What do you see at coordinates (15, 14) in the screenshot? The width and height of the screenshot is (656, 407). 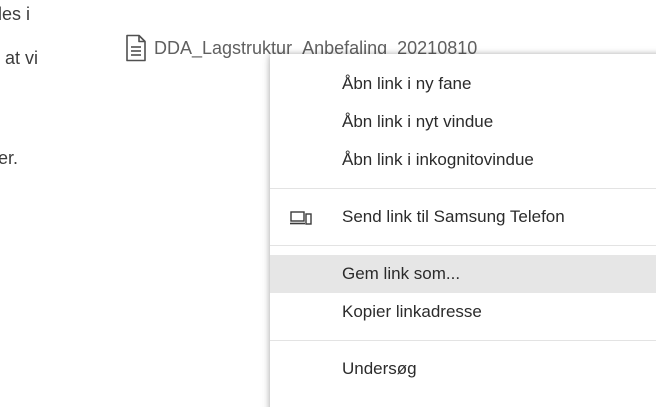 I see `document-text-line: les i` at bounding box center [15, 14].